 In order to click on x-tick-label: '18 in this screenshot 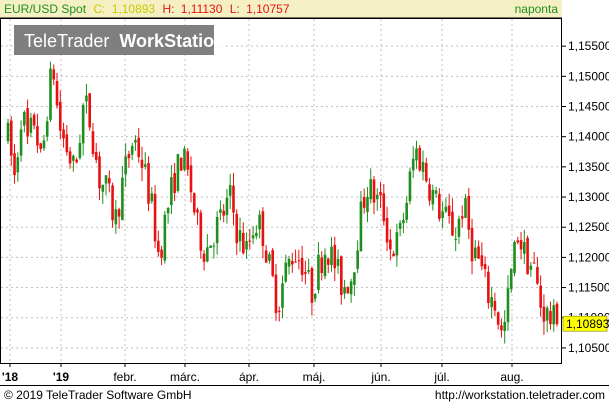, I will do `click(10, 377)`.